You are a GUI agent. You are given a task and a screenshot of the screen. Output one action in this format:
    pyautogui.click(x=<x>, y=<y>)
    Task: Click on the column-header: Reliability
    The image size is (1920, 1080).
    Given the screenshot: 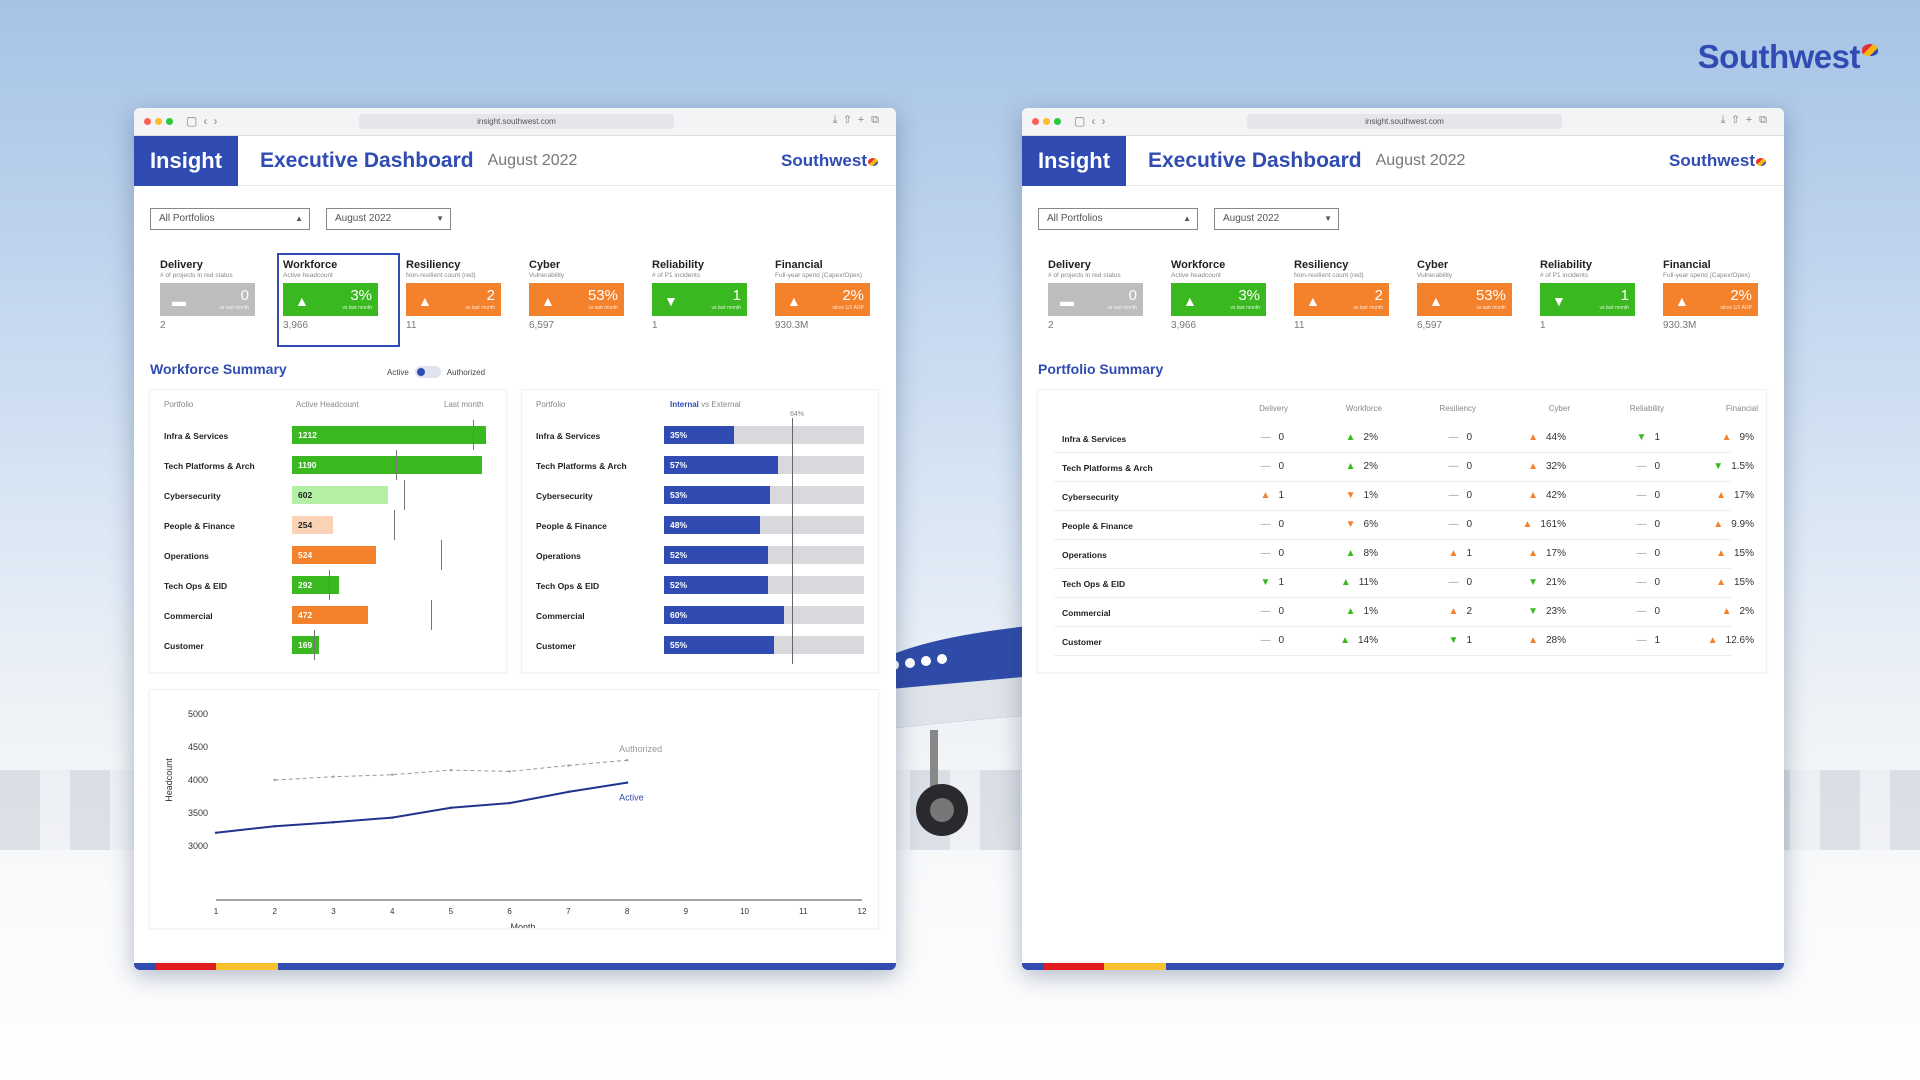 What is the action you would take?
    pyautogui.click(x=1629, y=408)
    